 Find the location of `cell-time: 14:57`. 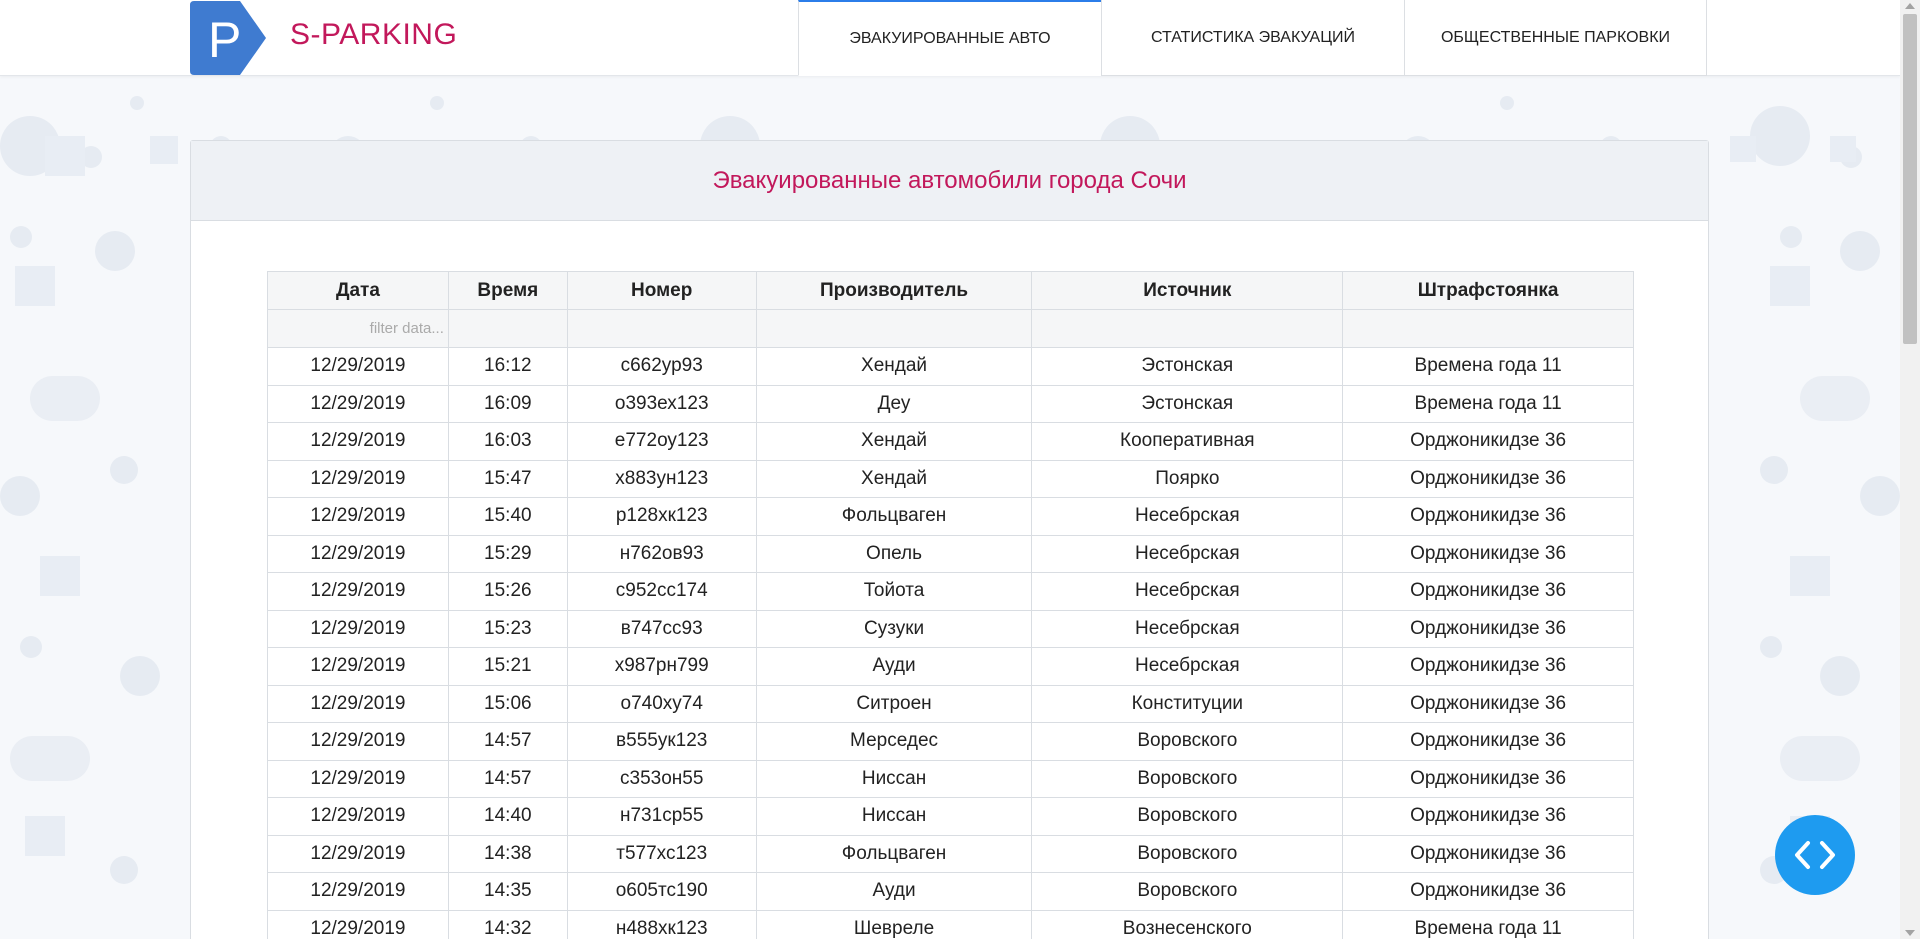

cell-time: 14:57 is located at coordinates (507, 778).